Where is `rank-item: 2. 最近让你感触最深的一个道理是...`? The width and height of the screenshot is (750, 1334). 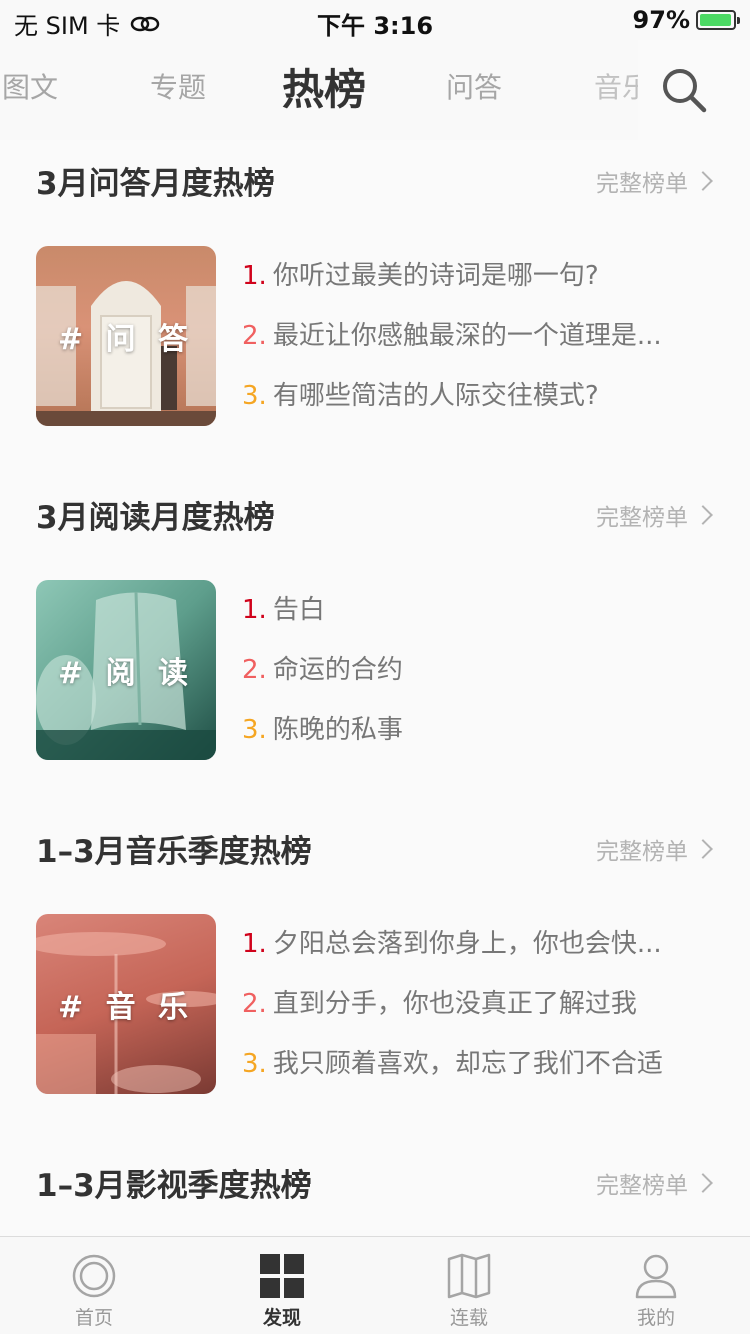 rank-item: 2. 最近让你感触最深的一个道理是... is located at coordinates (477, 336).